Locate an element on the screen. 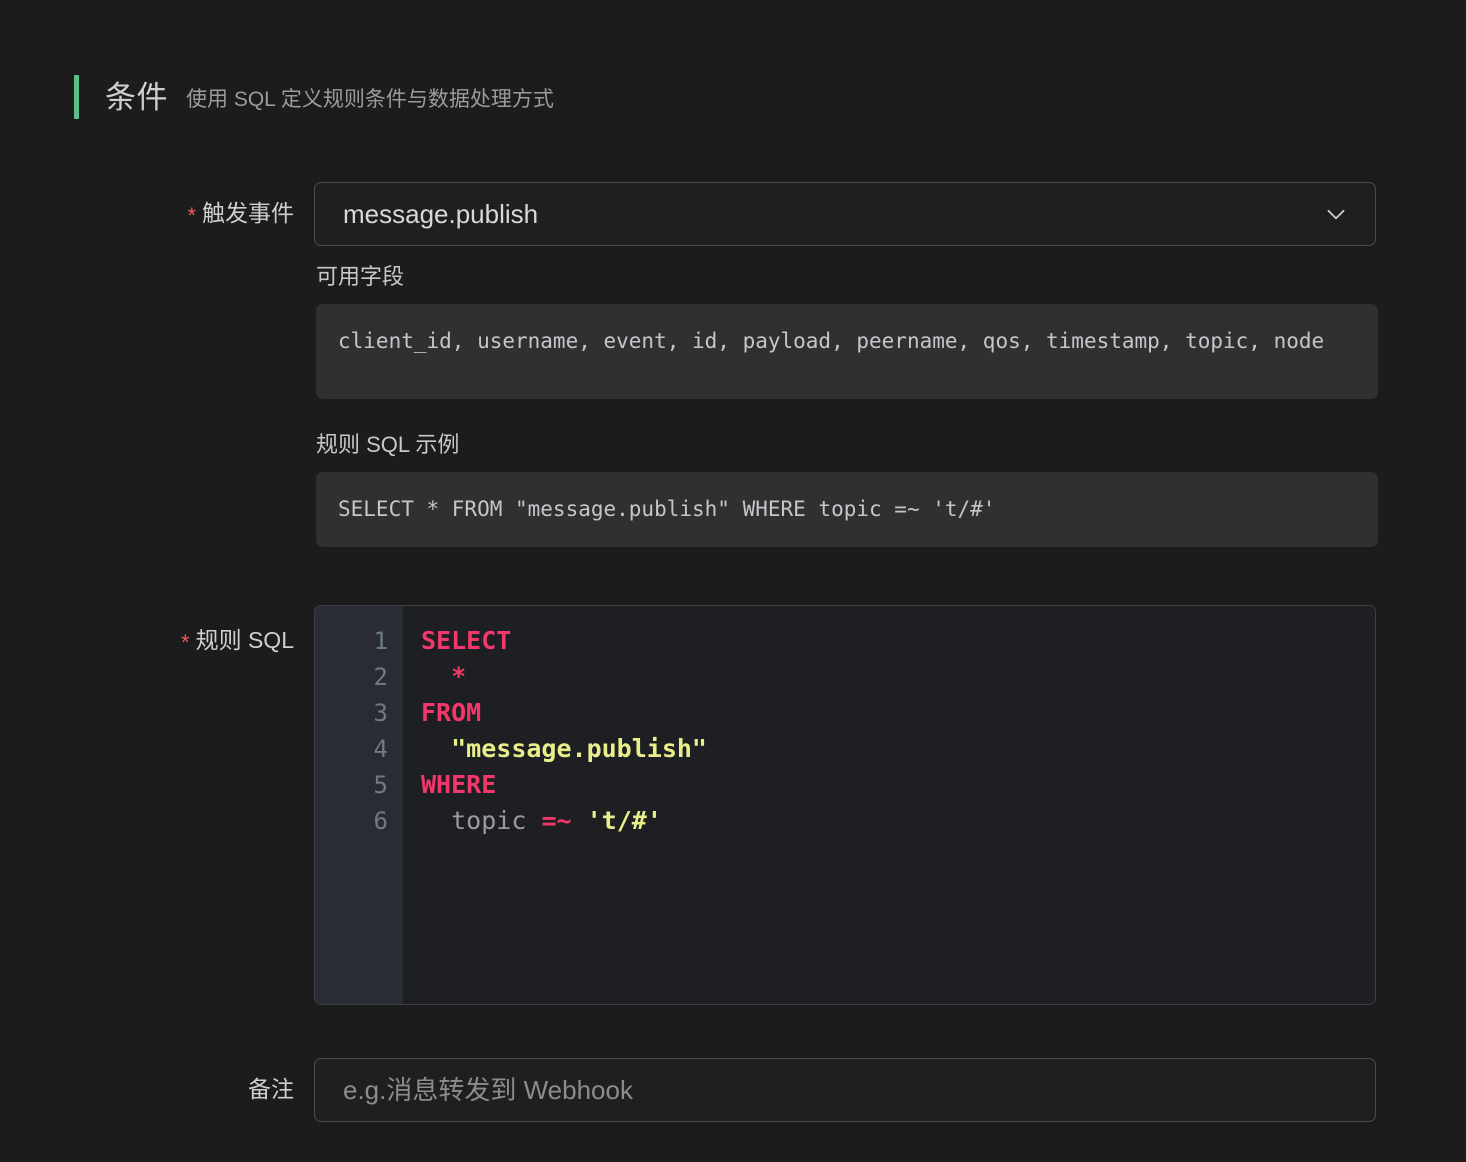  editor-line-number: 5 is located at coordinates (380, 785).